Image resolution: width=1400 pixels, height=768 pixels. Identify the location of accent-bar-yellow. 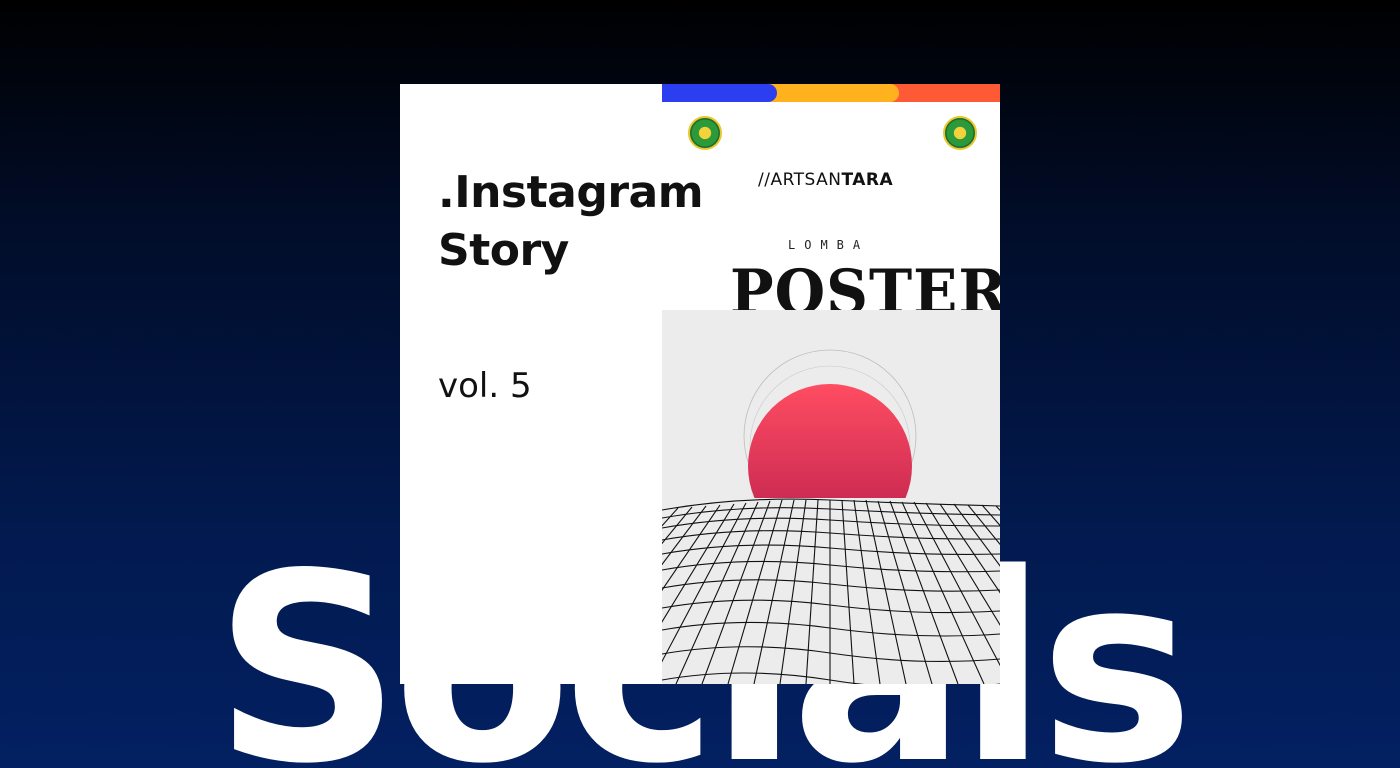
(833, 93).